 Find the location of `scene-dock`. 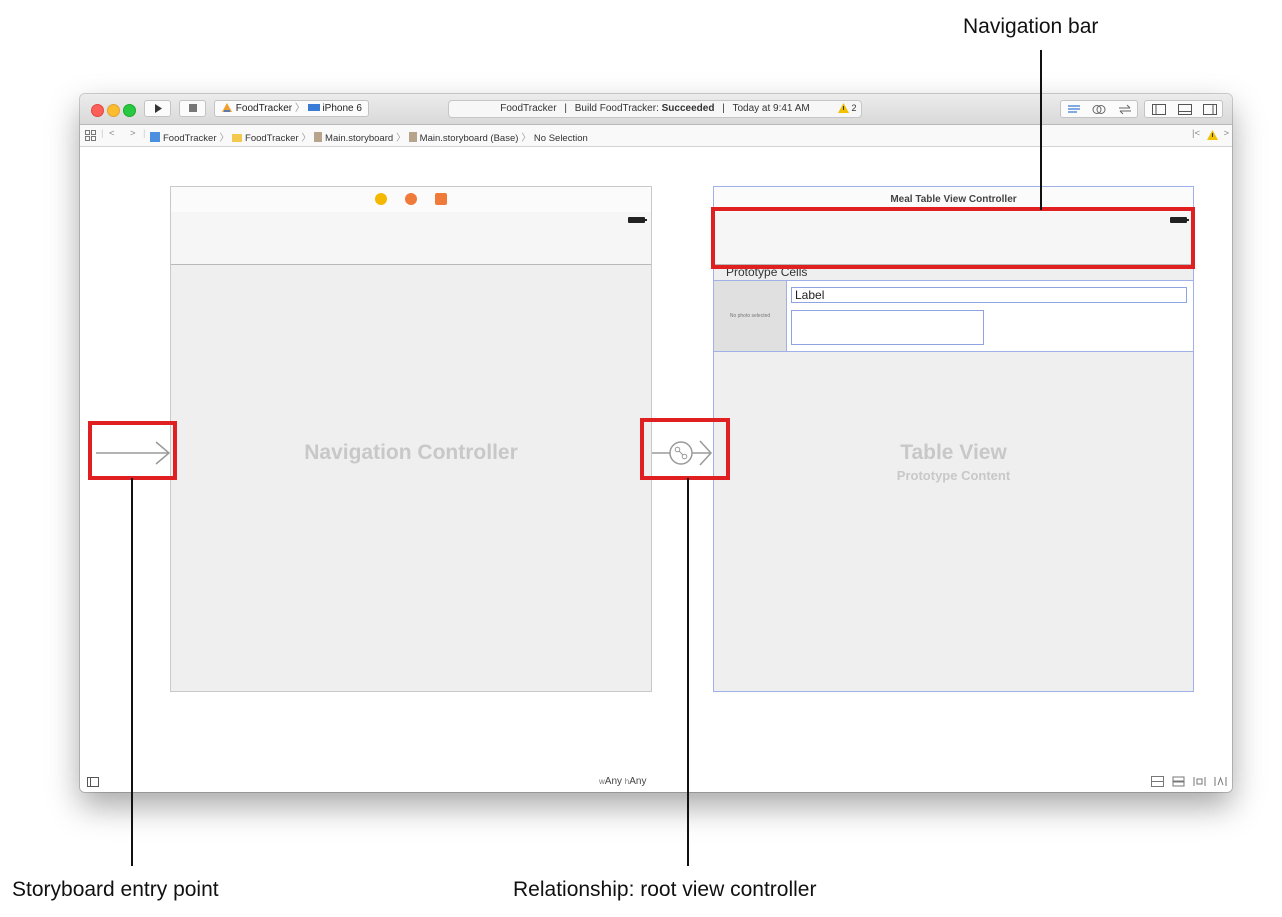

scene-dock is located at coordinates (411, 200).